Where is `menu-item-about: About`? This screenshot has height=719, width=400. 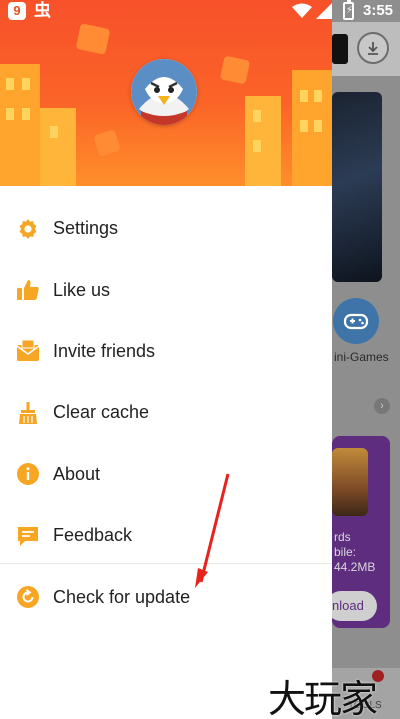
menu-item-about: About is located at coordinates (166, 474).